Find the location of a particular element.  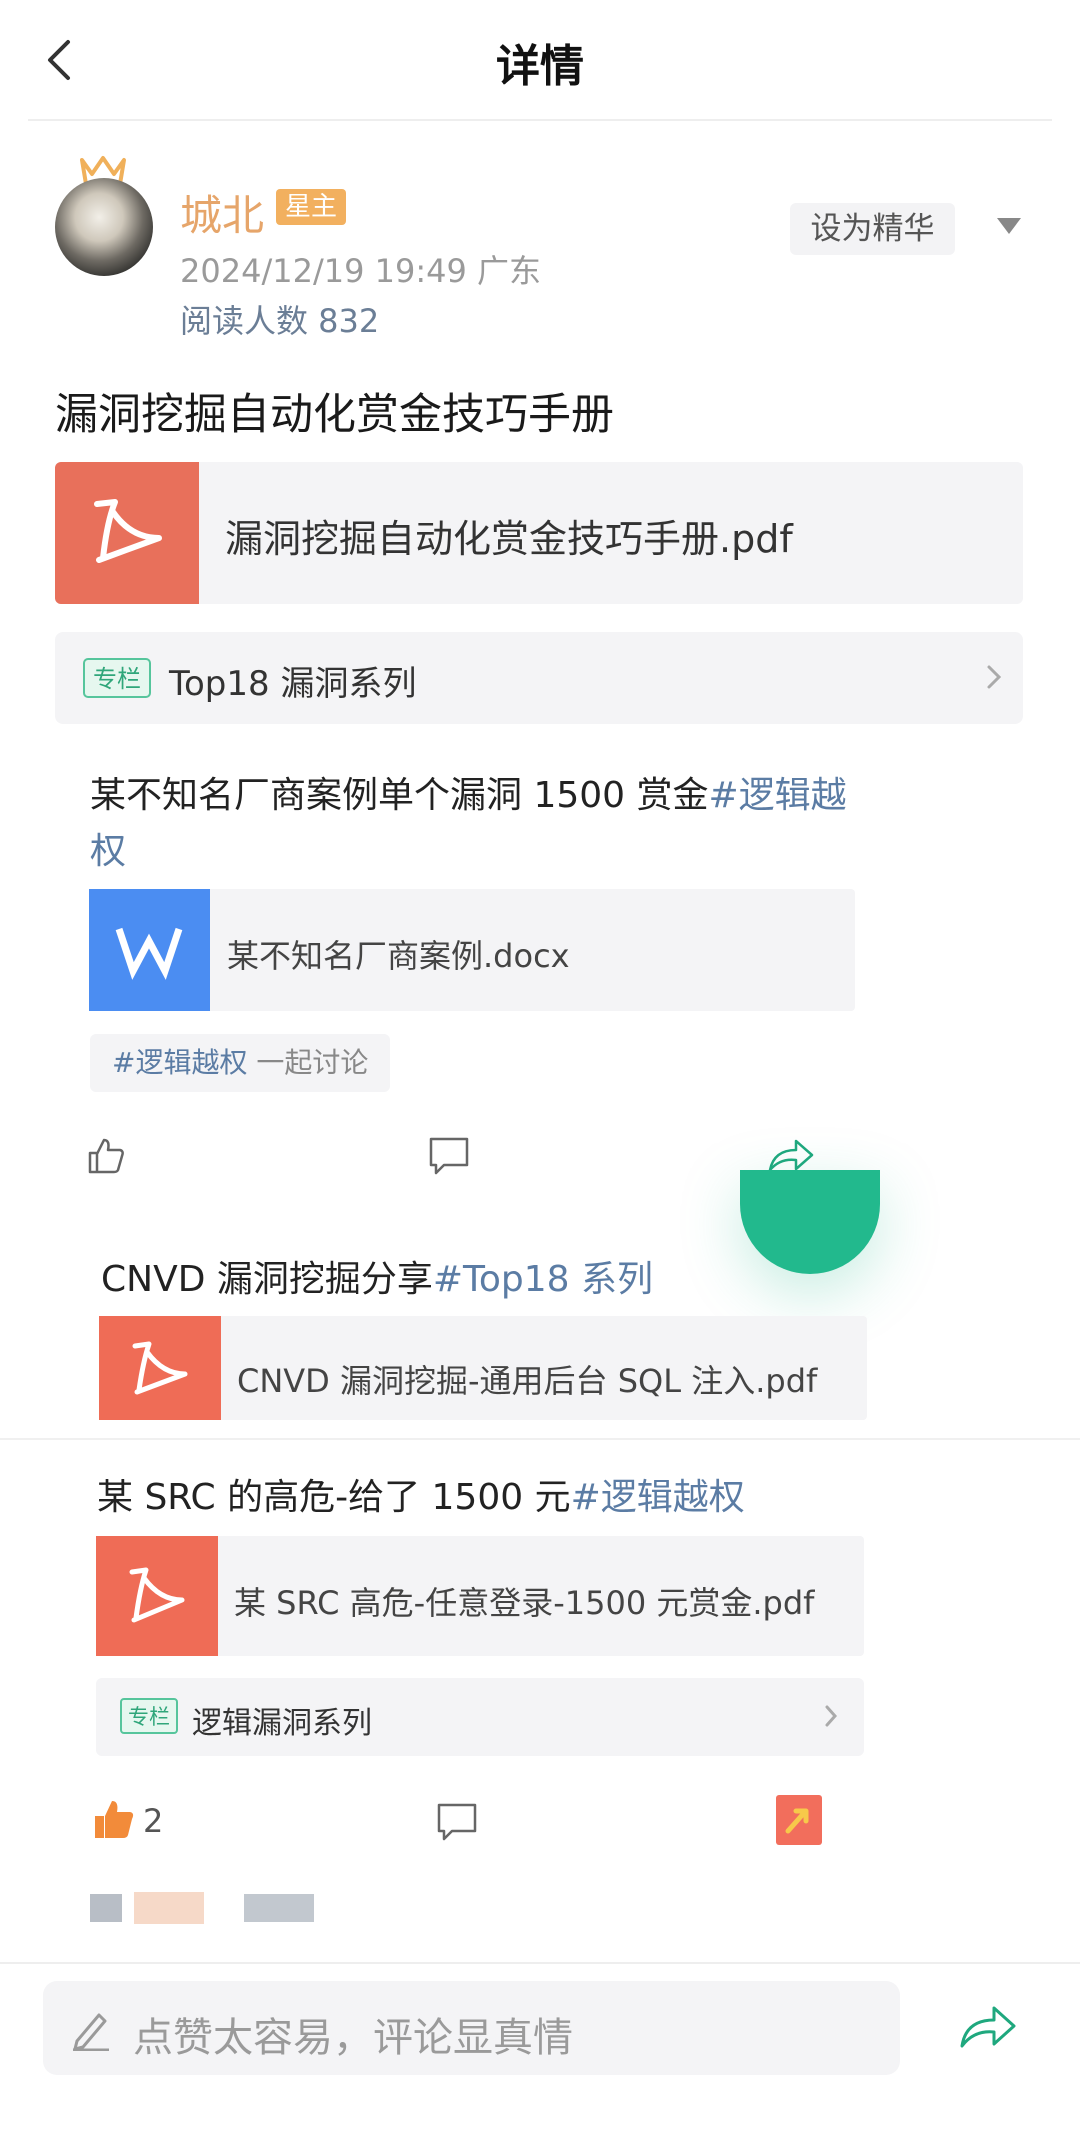

embedded-attachment-1: 某不知名厂商案例.docx is located at coordinates (472, 950).